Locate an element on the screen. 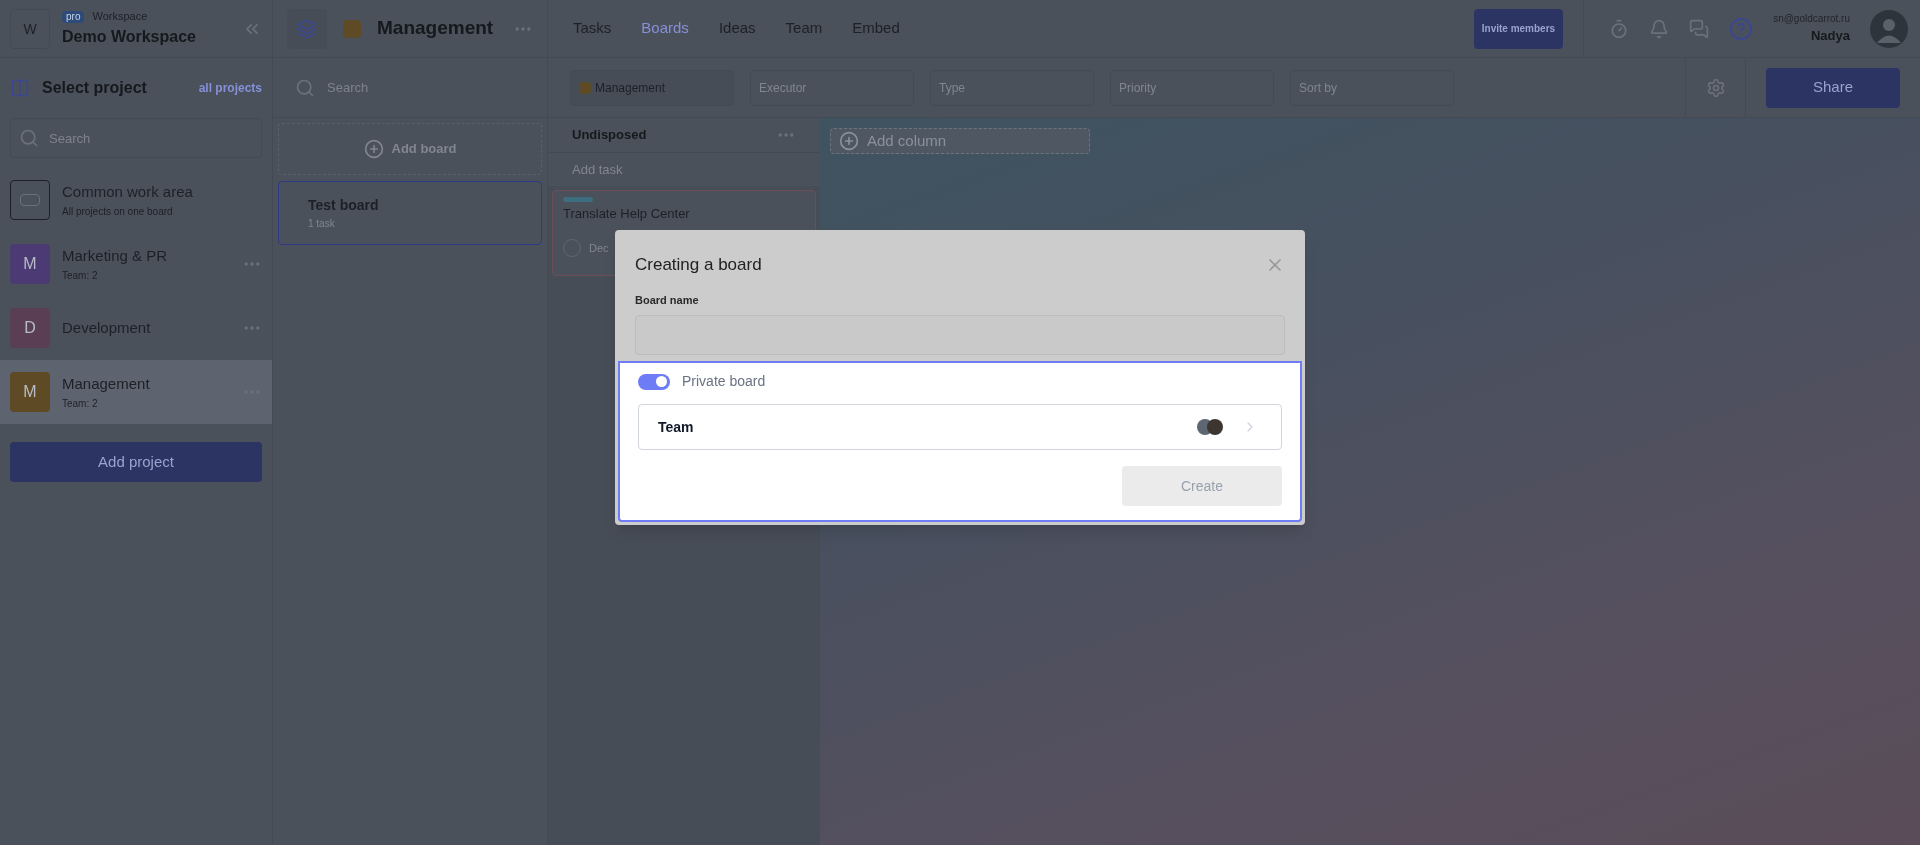 The height and width of the screenshot is (845, 1920). field-label: Board name is located at coordinates (667, 300).